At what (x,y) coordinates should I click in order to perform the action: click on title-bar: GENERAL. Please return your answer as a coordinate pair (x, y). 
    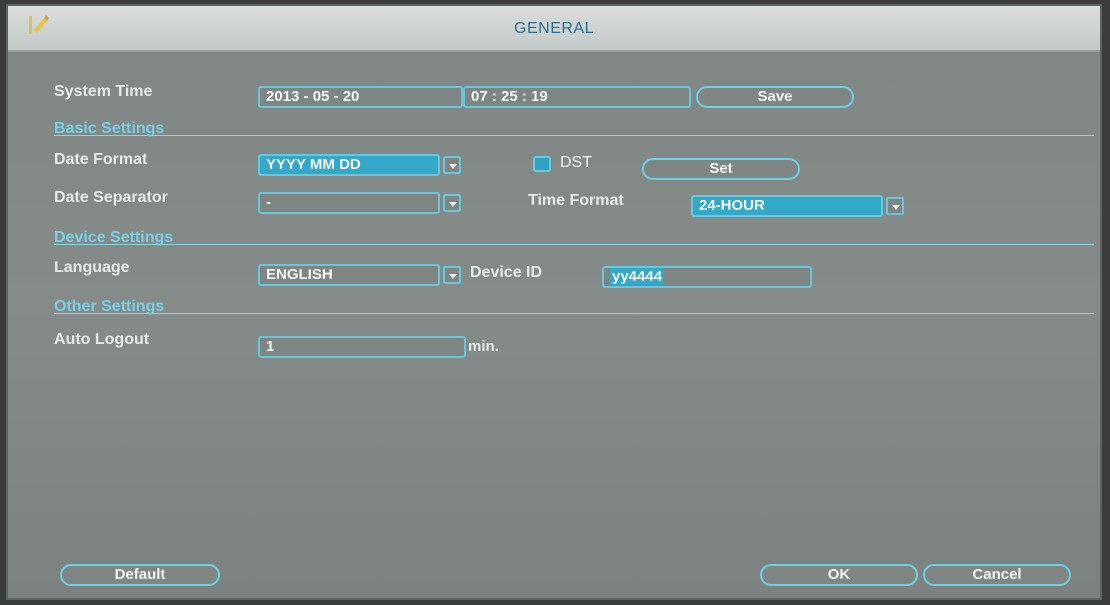
    Looking at the image, I should click on (554, 29).